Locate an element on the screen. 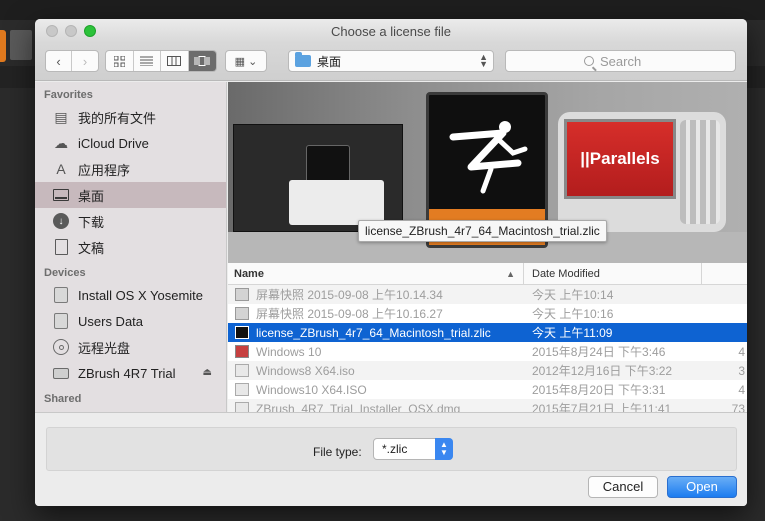 The width and height of the screenshot is (765, 521). parallels-label: ||Parallels is located at coordinates (620, 159).